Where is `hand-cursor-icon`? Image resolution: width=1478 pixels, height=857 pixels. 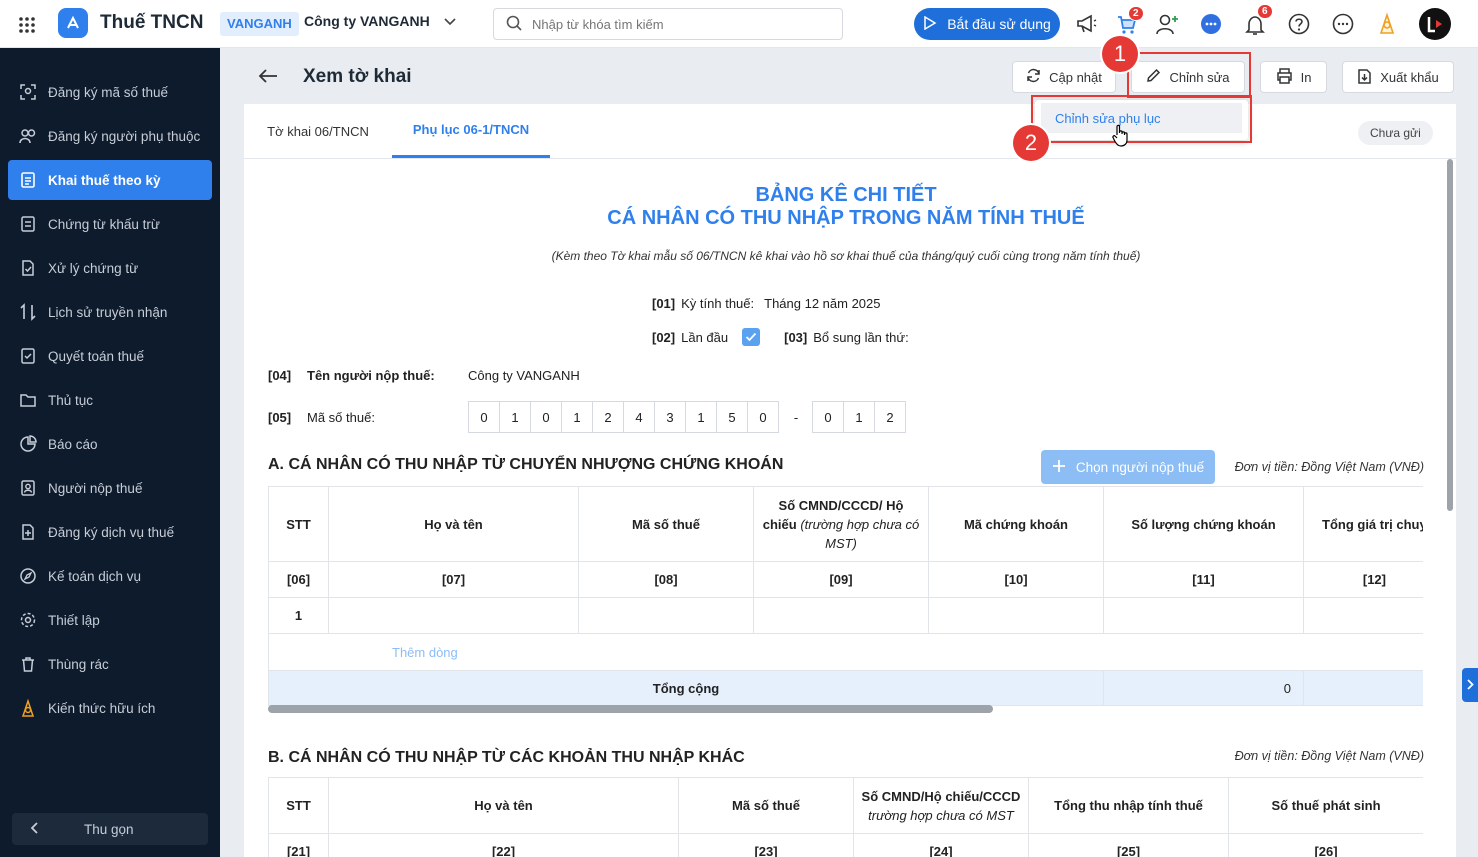 hand-cursor-icon is located at coordinates (1121, 137).